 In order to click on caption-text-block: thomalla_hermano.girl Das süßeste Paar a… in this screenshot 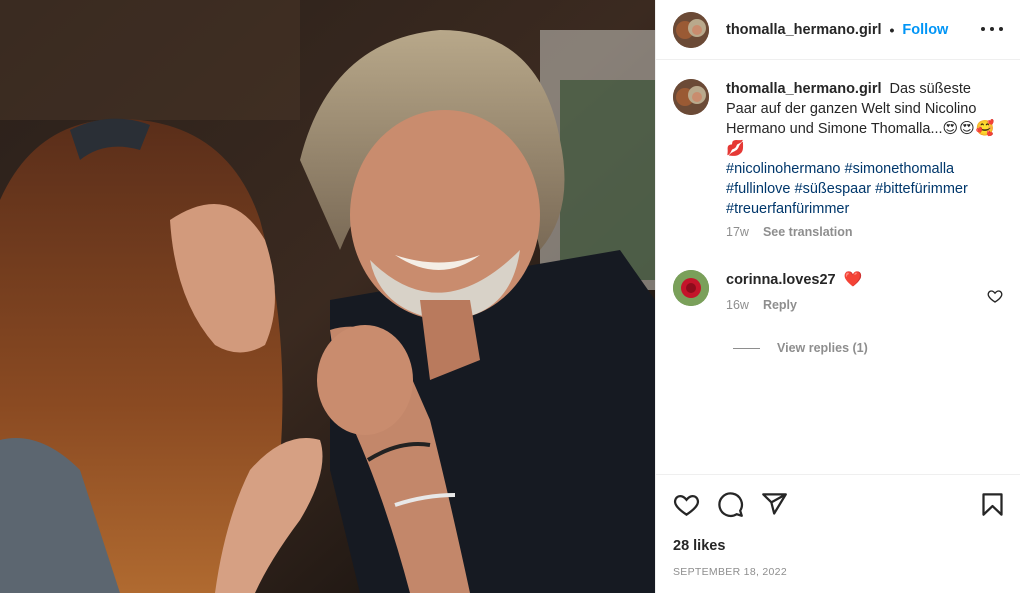, I will do `click(861, 149)`.